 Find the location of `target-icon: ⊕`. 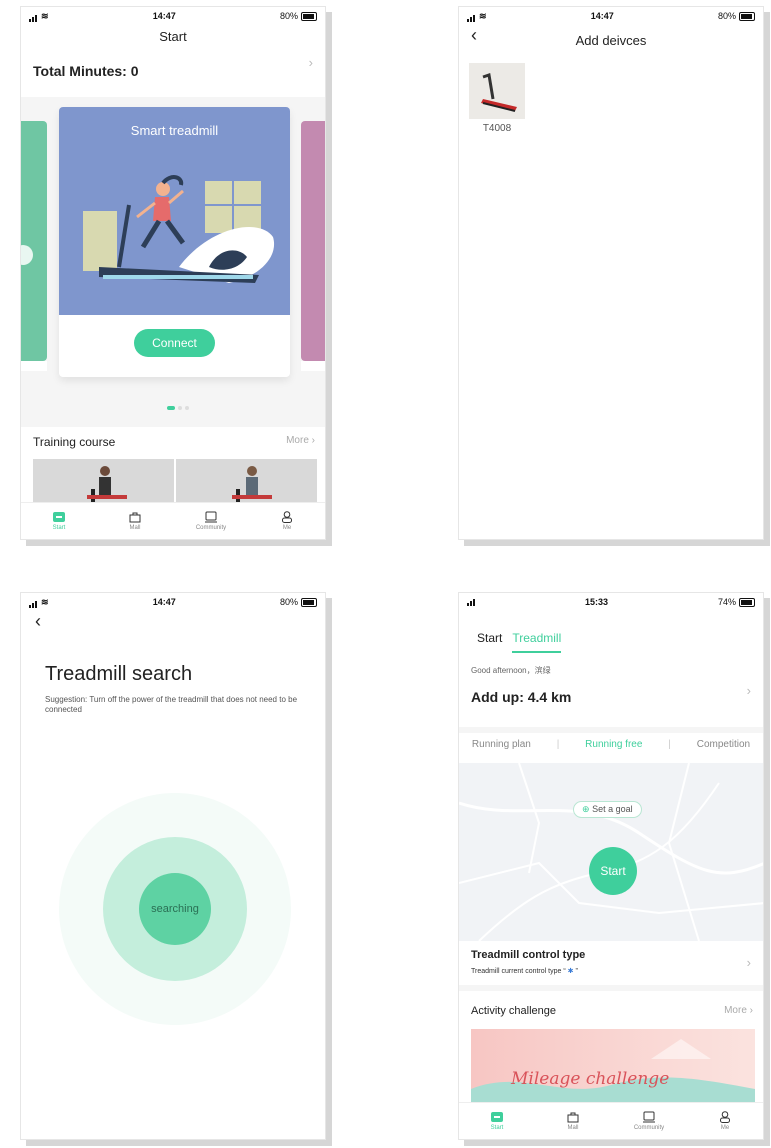

target-icon: ⊕ is located at coordinates (586, 809).